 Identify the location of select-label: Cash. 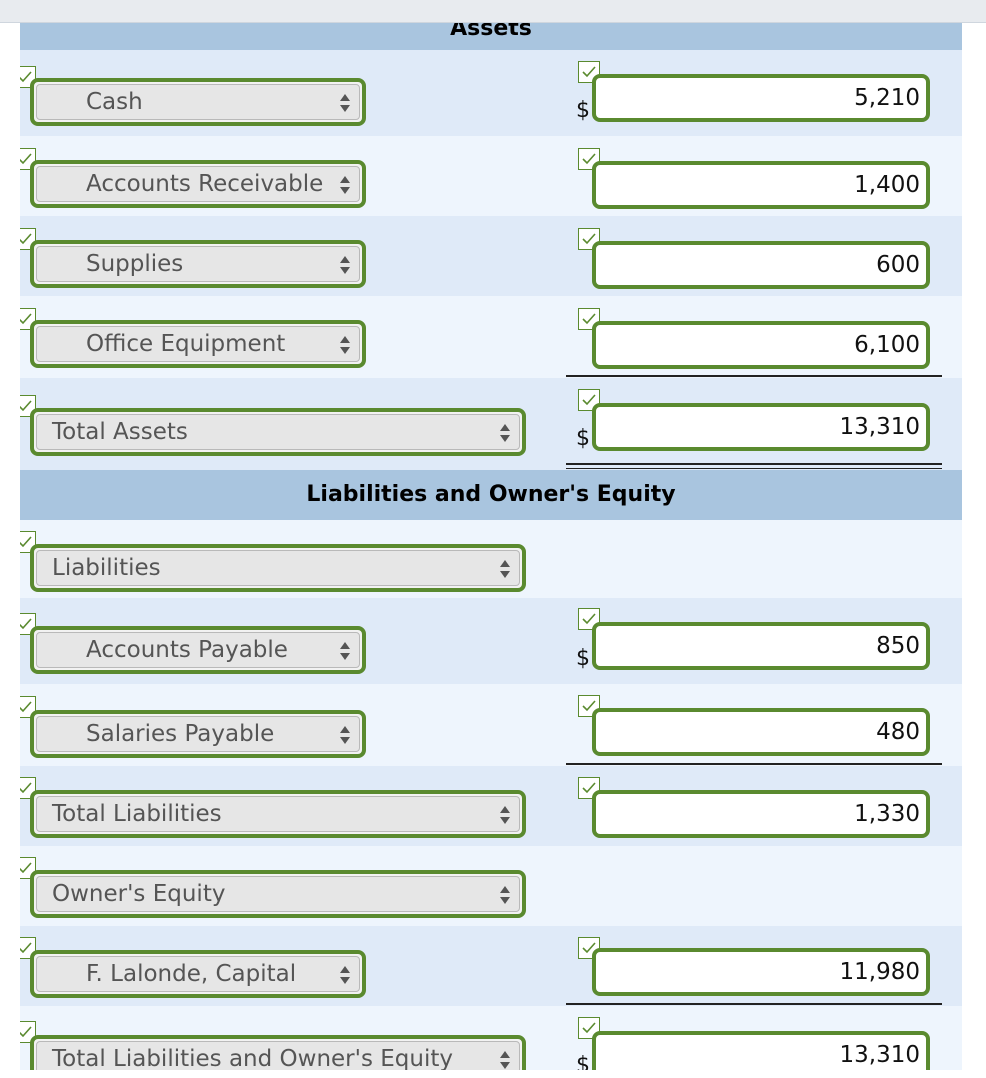
(114, 102).